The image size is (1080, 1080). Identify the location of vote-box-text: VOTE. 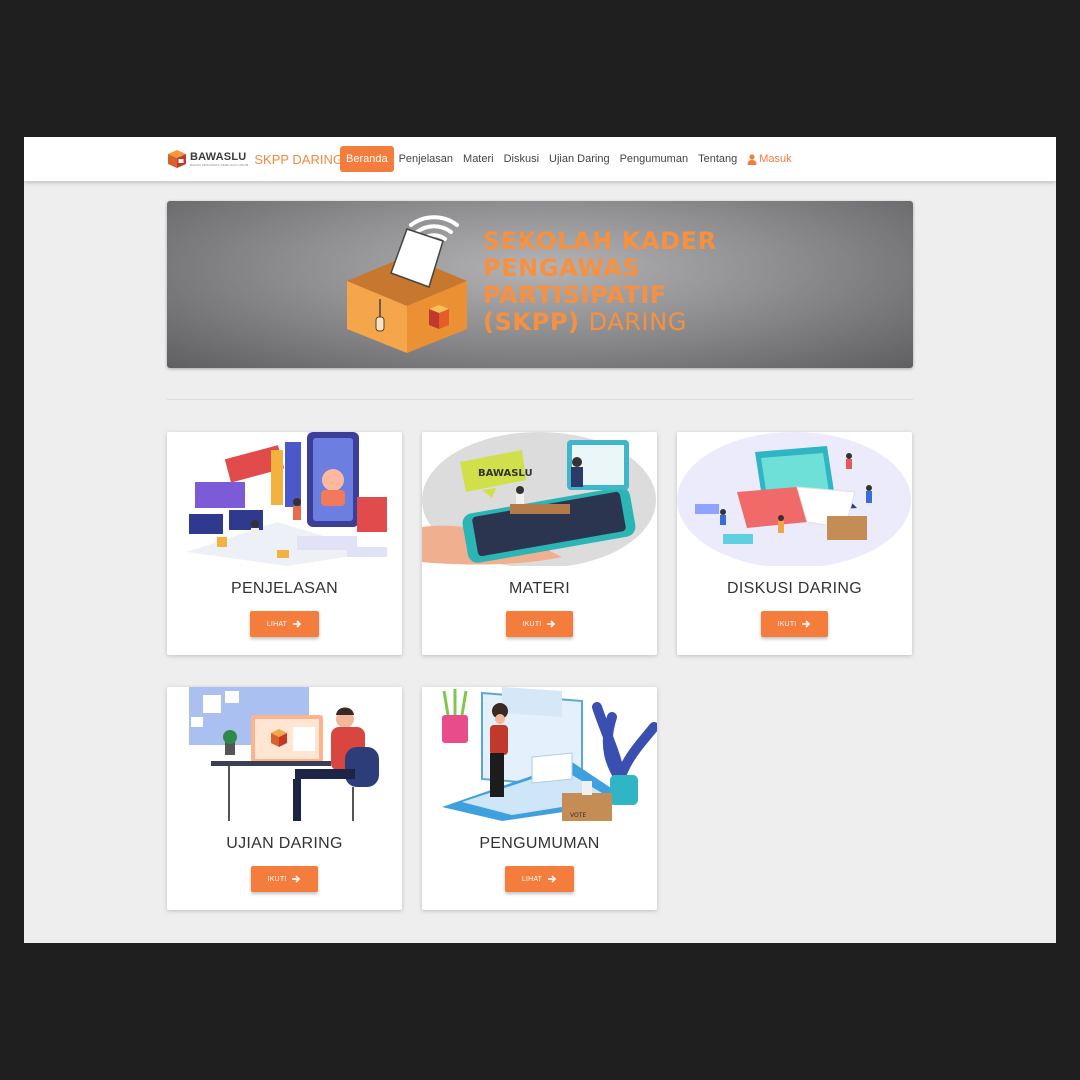
(578, 815).